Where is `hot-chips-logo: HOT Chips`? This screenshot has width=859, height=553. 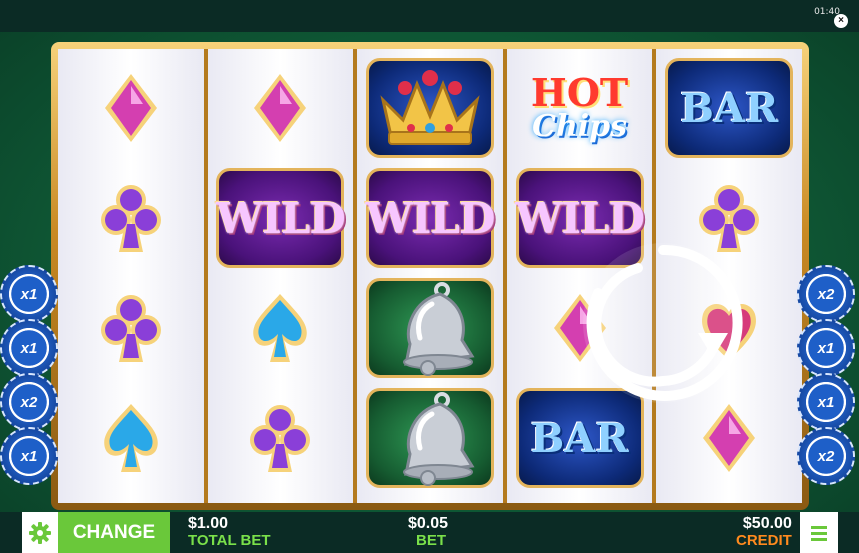 hot-chips-logo: HOT Chips is located at coordinates (579, 108).